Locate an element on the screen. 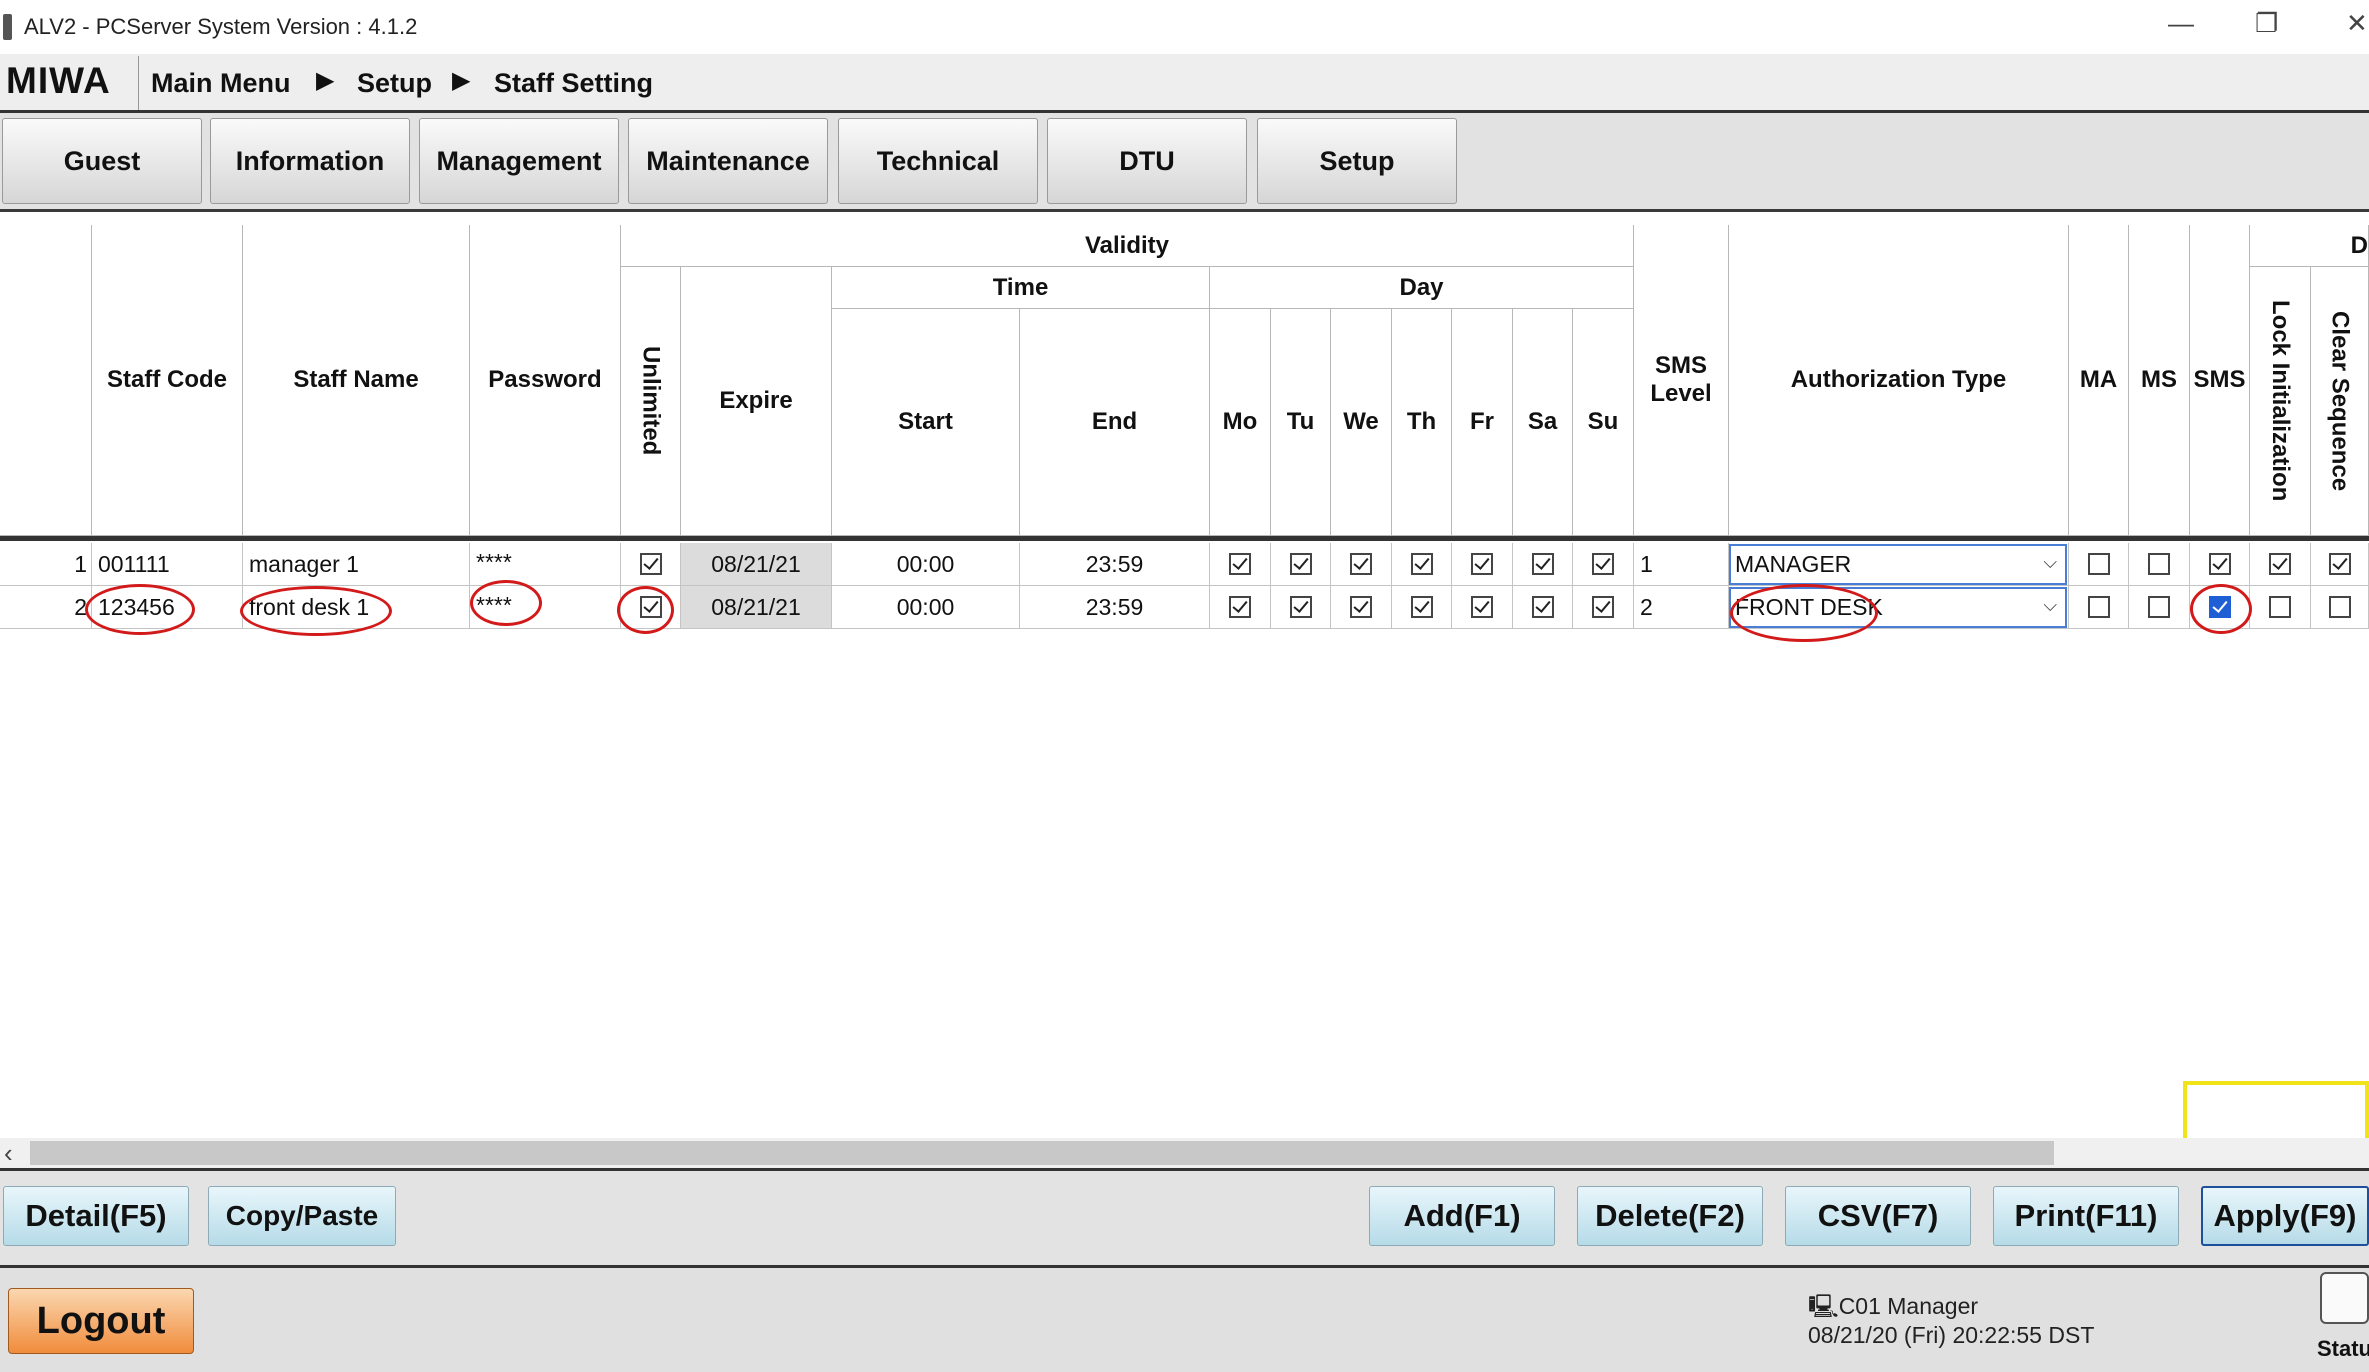  auth-type-select: MANAGER ⌵ is located at coordinates (1898, 564).